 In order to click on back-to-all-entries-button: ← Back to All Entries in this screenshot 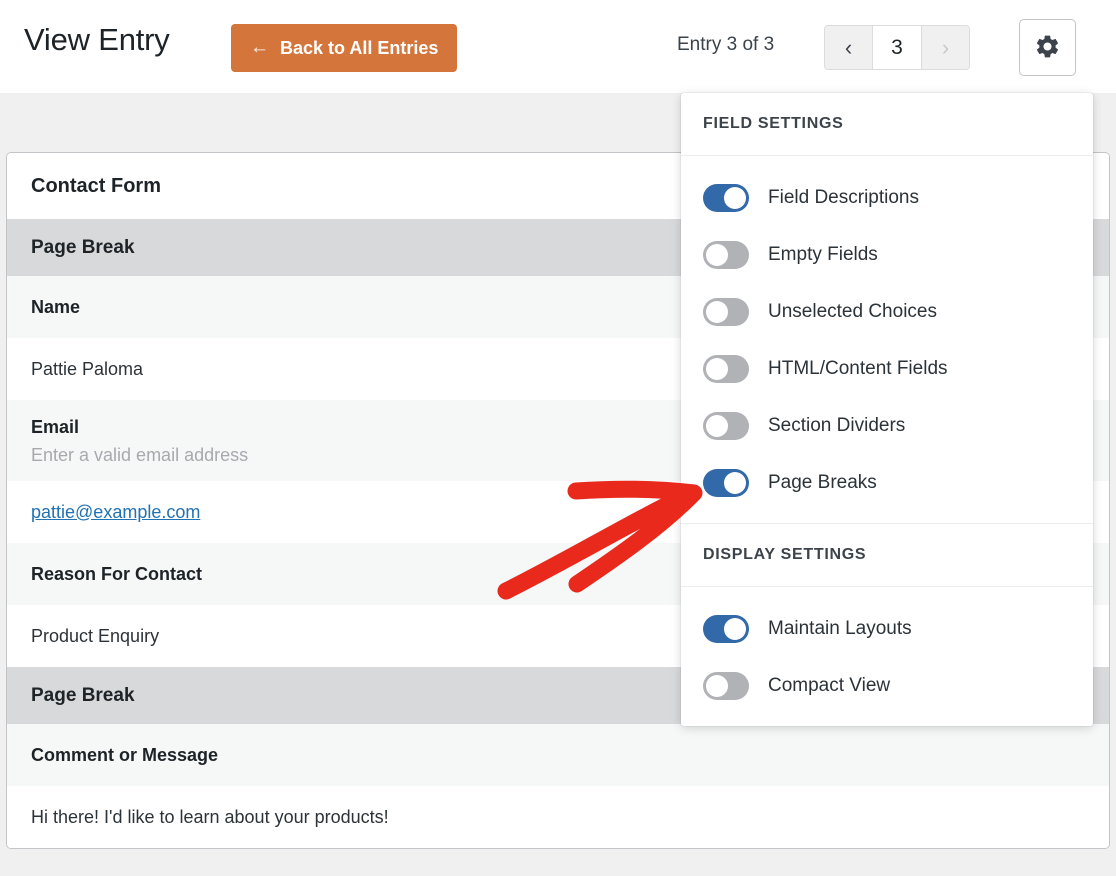, I will do `click(344, 48)`.